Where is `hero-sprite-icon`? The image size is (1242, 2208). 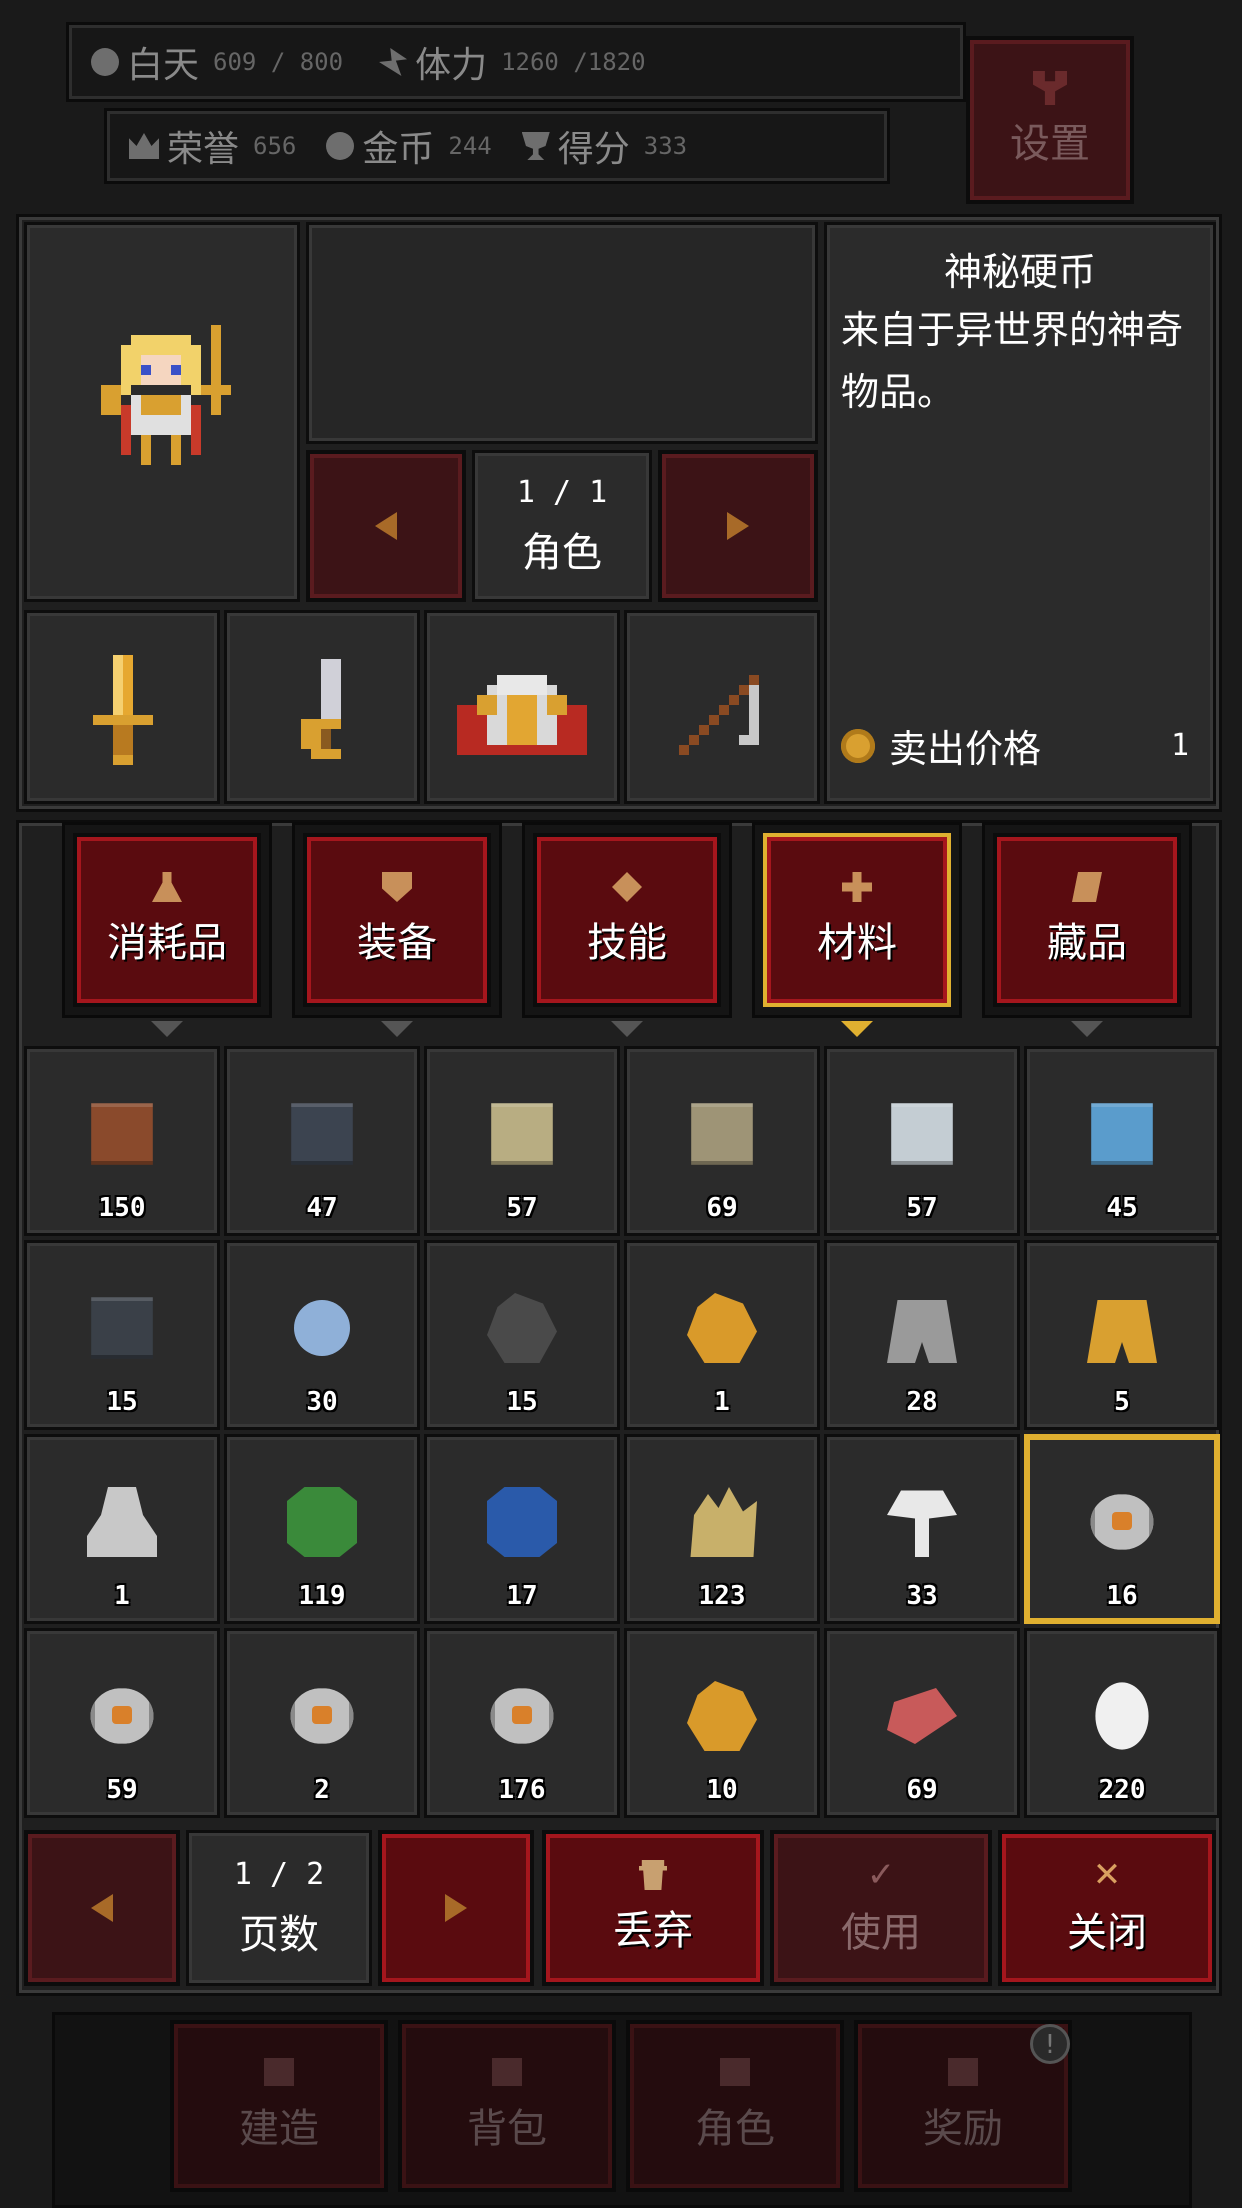 hero-sprite-icon is located at coordinates (166, 395).